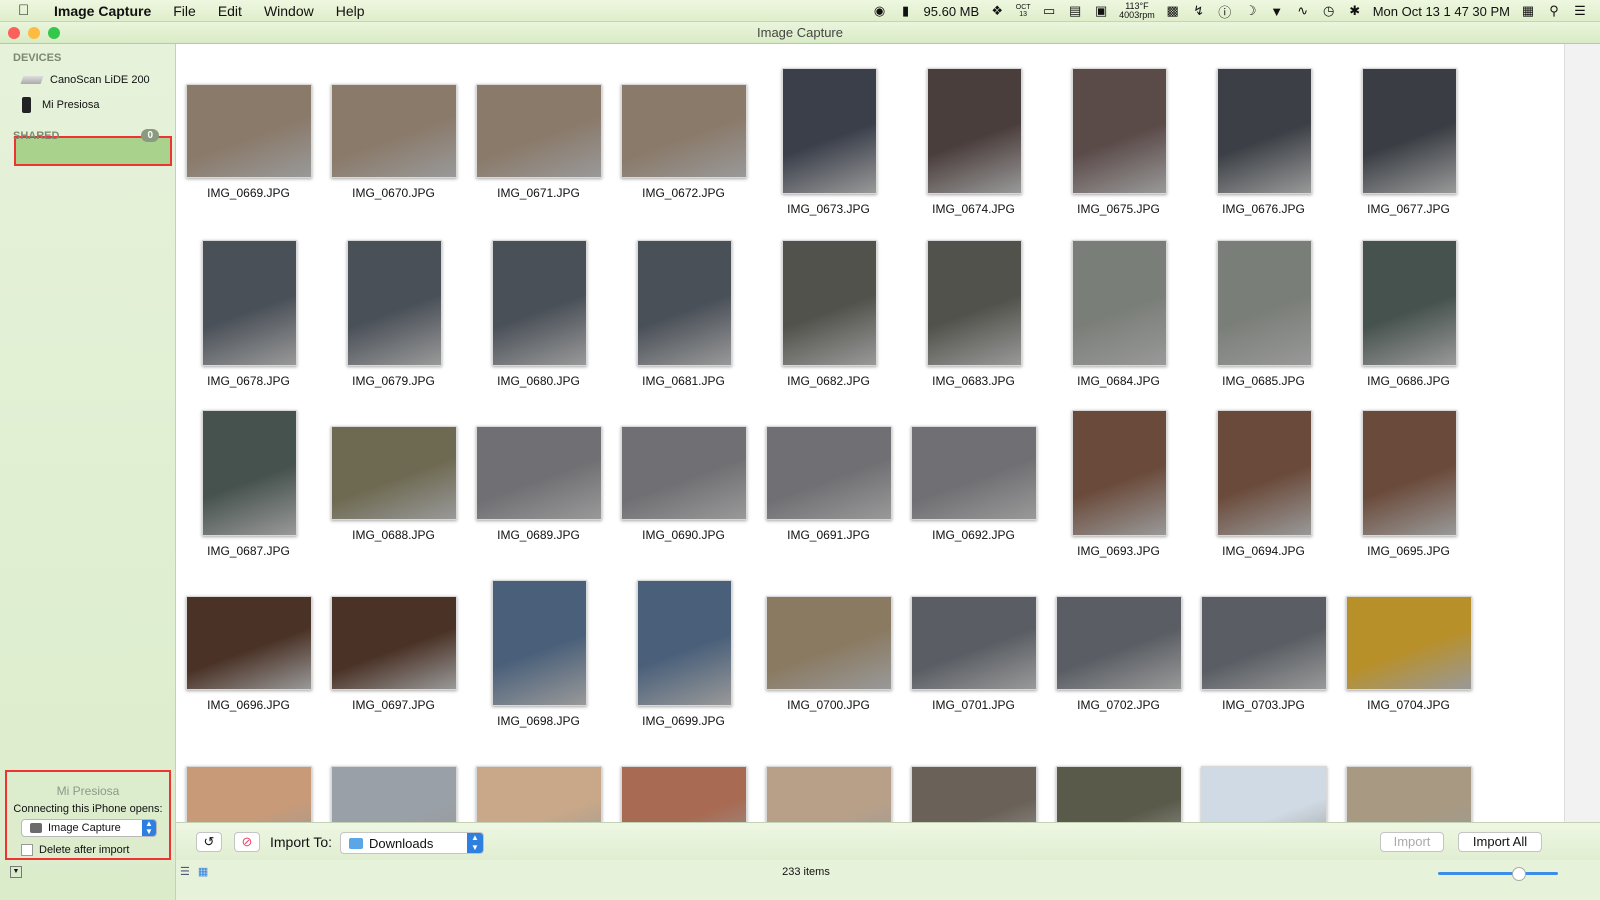 The height and width of the screenshot is (900, 1600). What do you see at coordinates (906, 10) in the screenshot?
I see `phone-battery-icon: ▮` at bounding box center [906, 10].